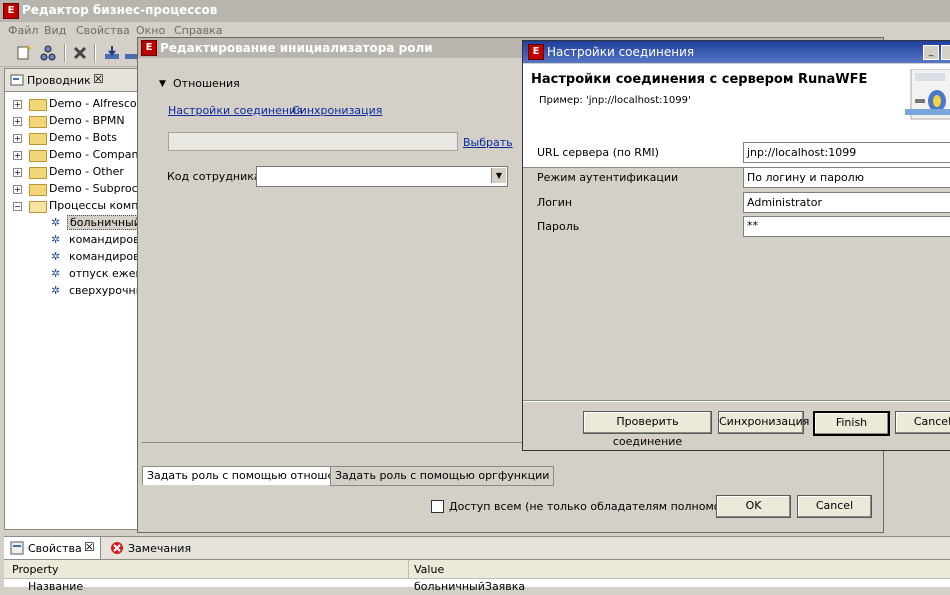  What do you see at coordinates (337, 110) in the screenshot?
I see `sync-link: Синхронизация` at bounding box center [337, 110].